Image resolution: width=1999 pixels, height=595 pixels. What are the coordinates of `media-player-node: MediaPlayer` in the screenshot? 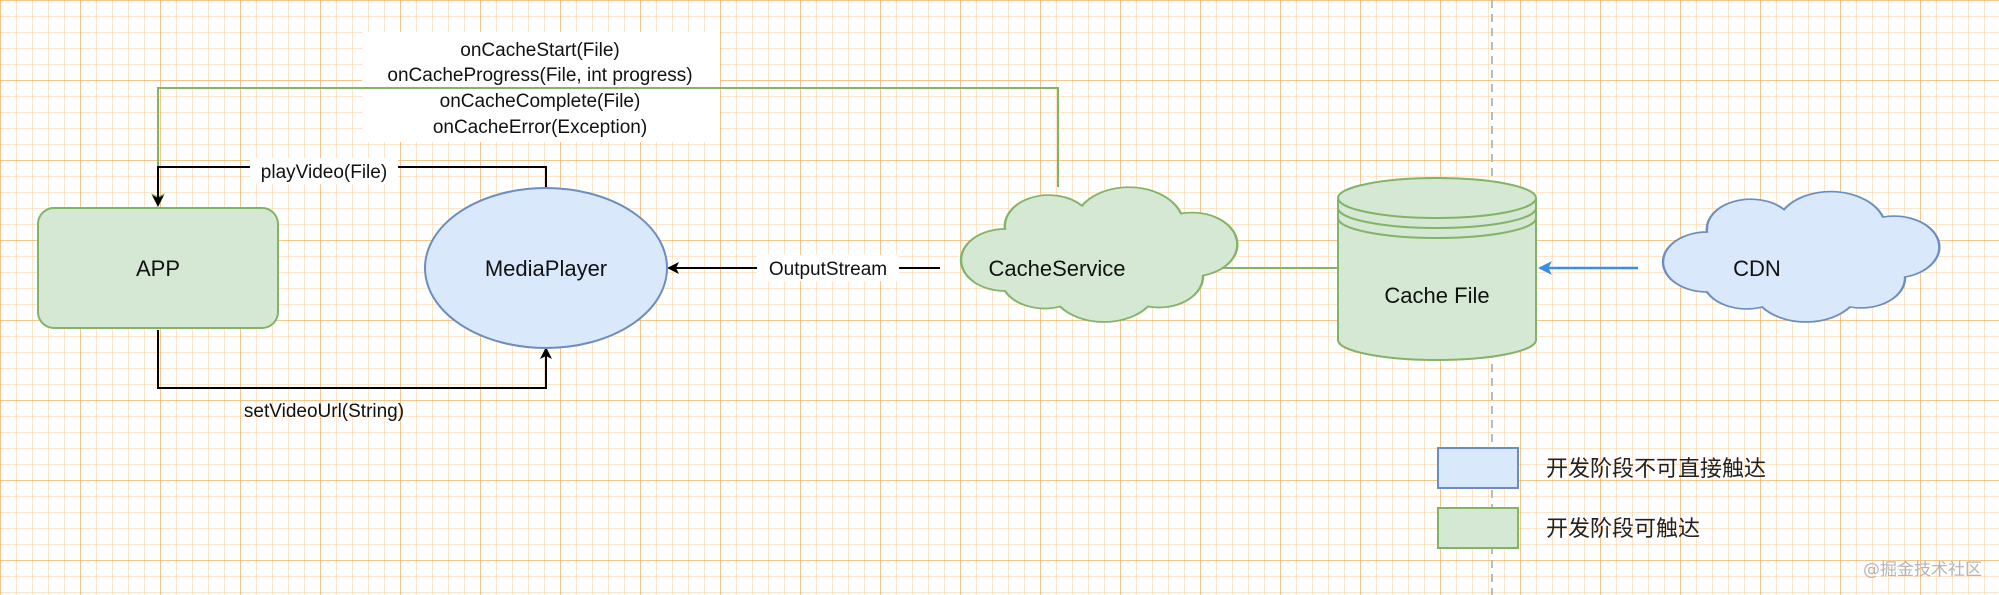 It's located at (546, 268).